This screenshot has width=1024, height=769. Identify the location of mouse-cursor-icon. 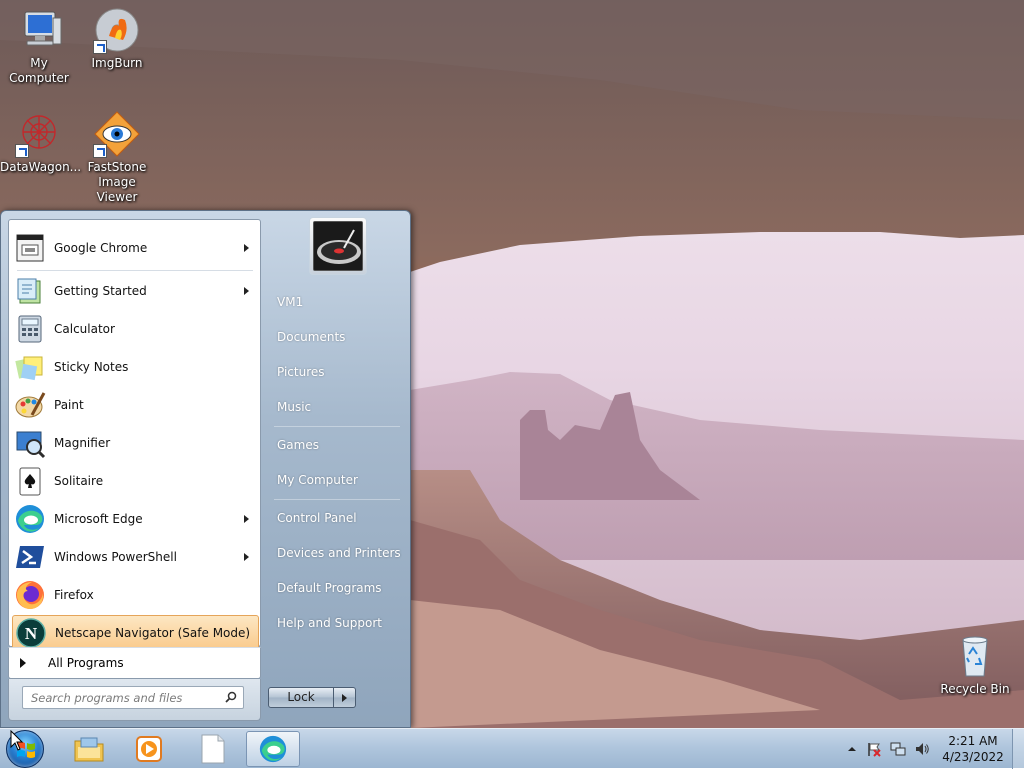
(17, 740).